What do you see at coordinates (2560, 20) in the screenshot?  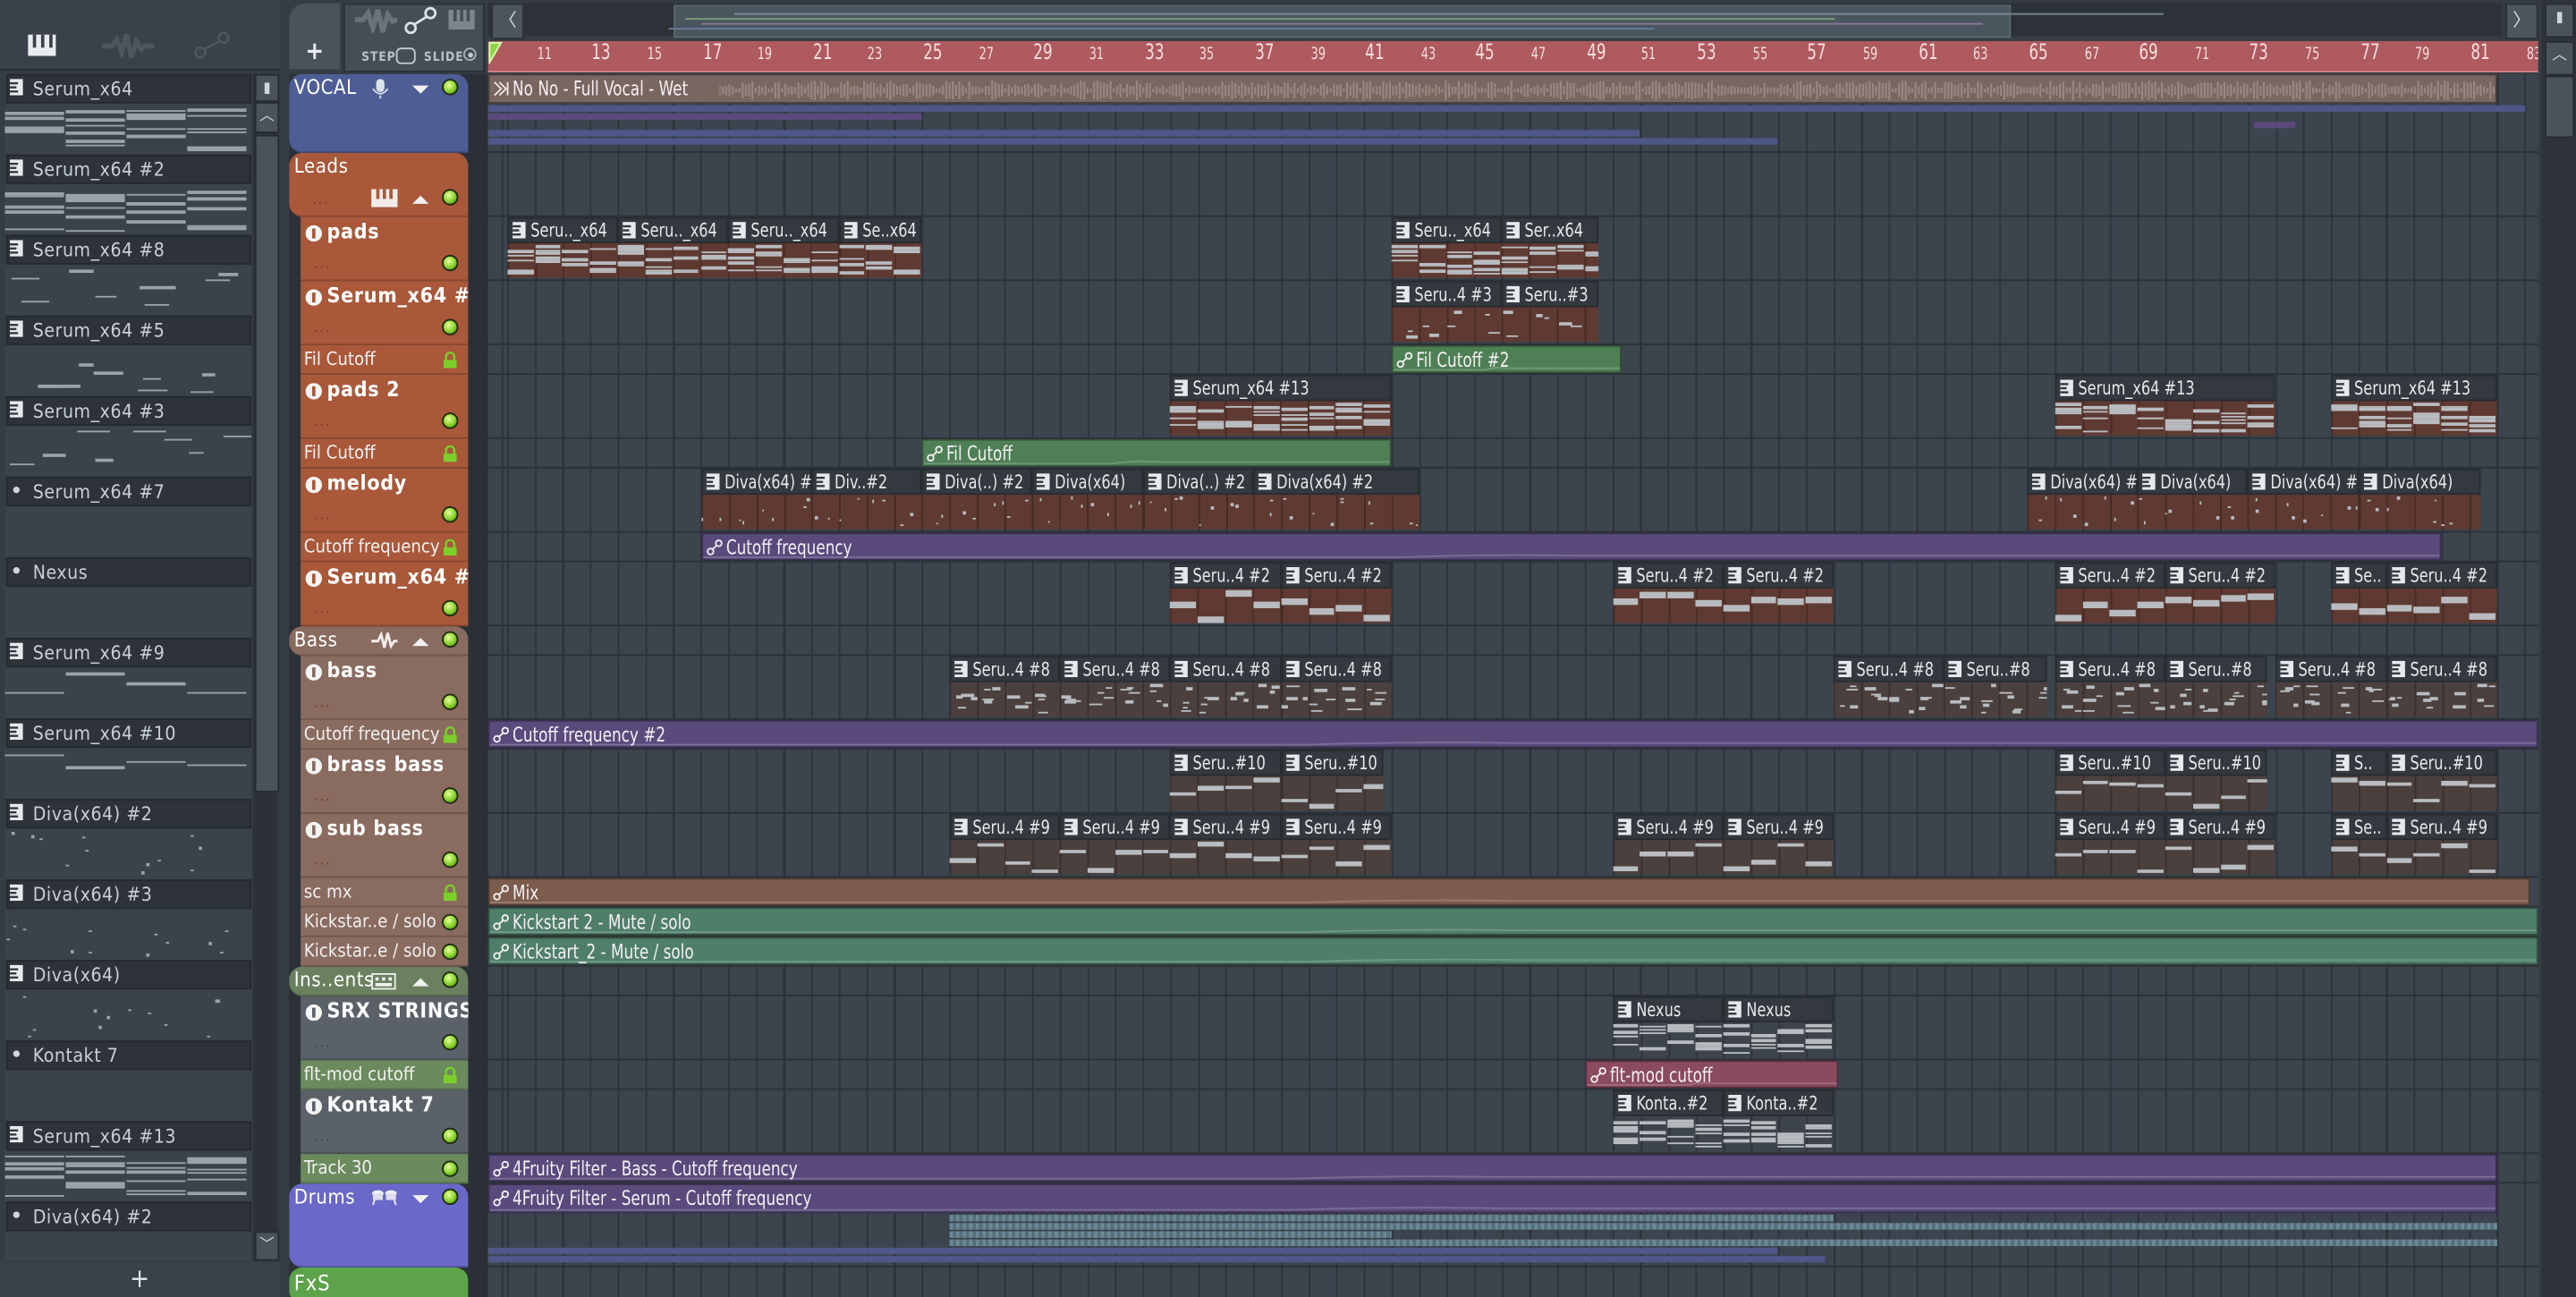 I see `playlist-options-button: ▮` at bounding box center [2560, 20].